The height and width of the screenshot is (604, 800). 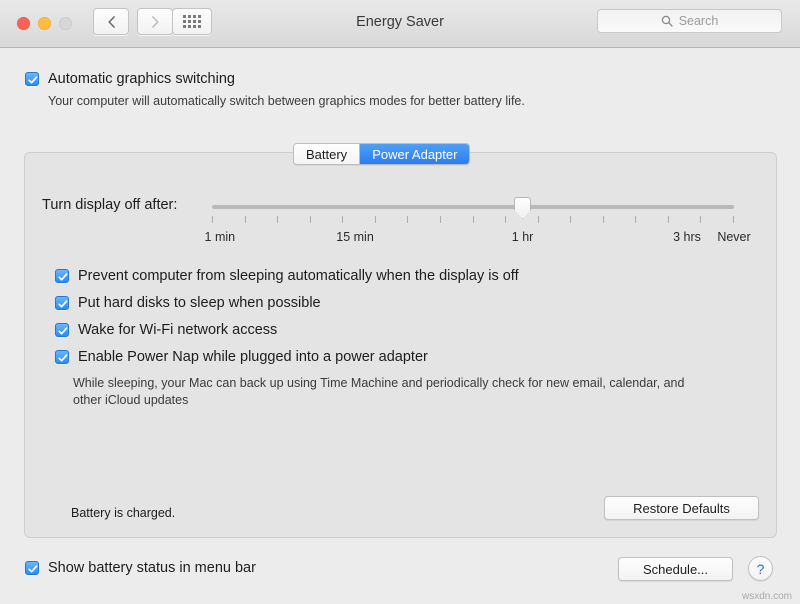 I want to click on show-battery-status-checkbox: Show battery status in menu bar, so click(x=140, y=568).